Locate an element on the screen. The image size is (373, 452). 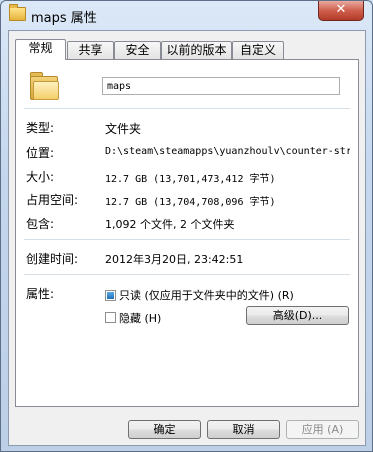
close-icon: ✕ is located at coordinates (341, 9).